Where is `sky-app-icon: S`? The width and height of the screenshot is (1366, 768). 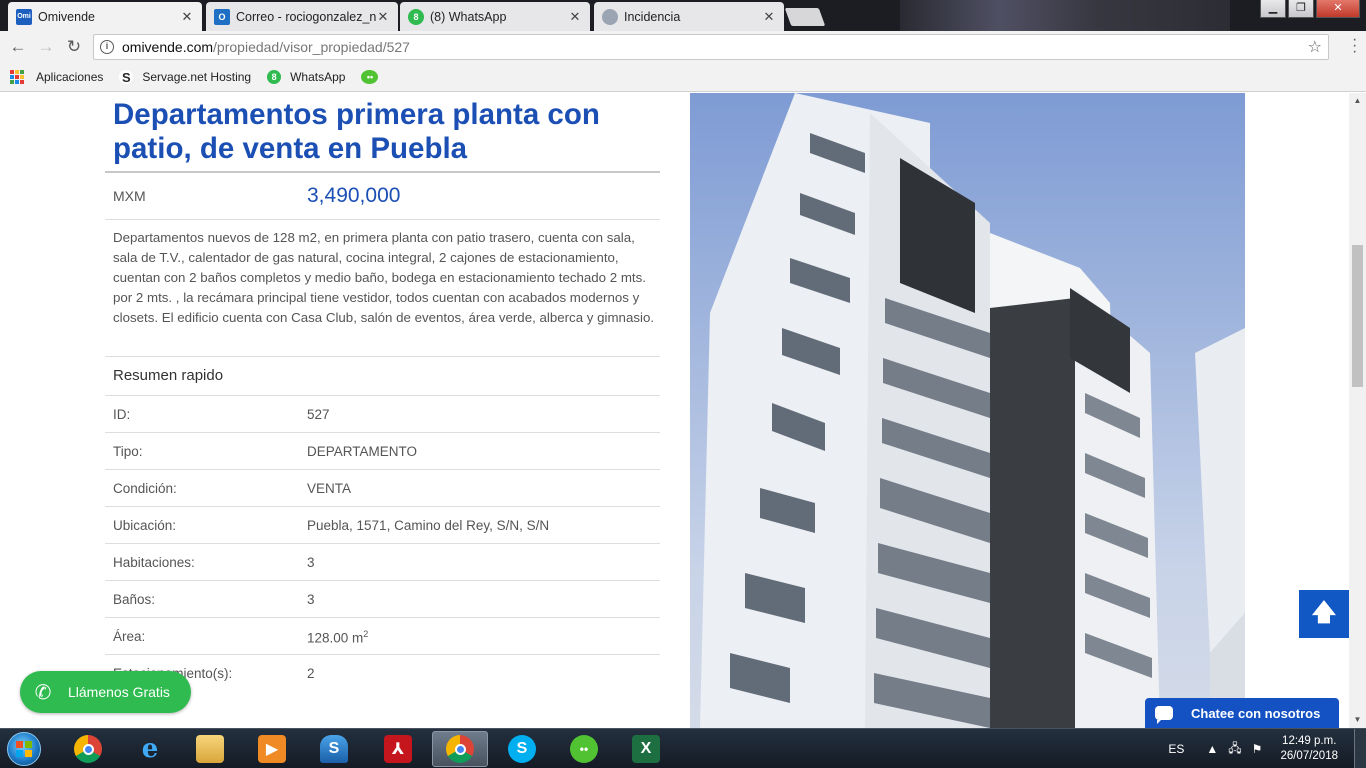 sky-app-icon: S is located at coordinates (334, 749).